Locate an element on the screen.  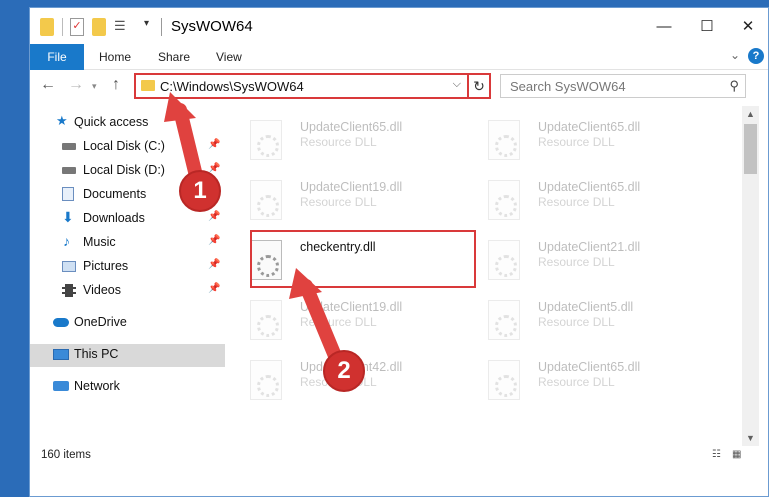
step-1-badge: 1 is located at coordinates (200, 191).